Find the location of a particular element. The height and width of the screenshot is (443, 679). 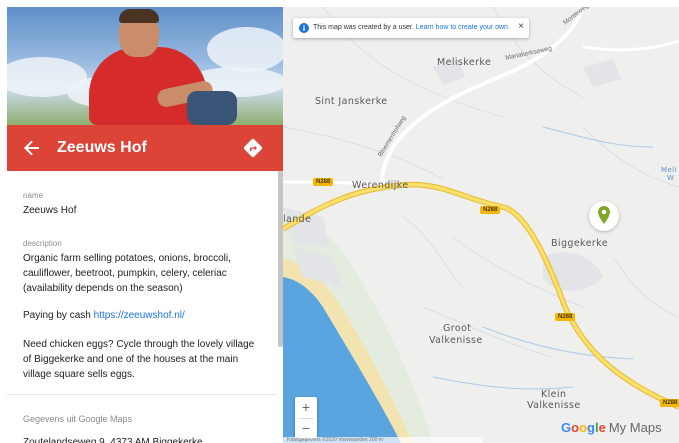

town-label: Sint Janskerke is located at coordinates (351, 101).